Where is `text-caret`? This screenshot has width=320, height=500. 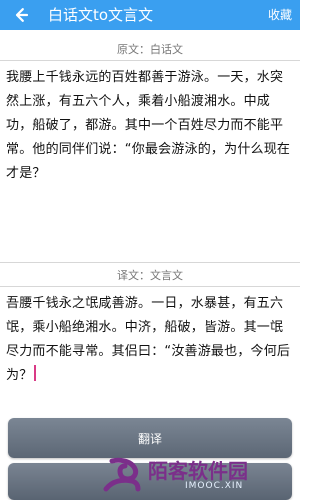 text-caret is located at coordinates (35, 373).